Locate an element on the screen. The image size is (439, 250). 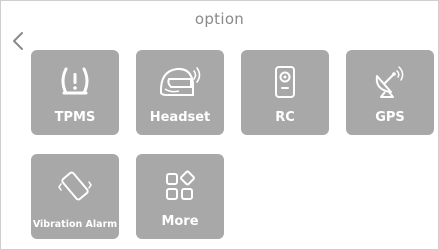
back-button is located at coordinates (19, 41).